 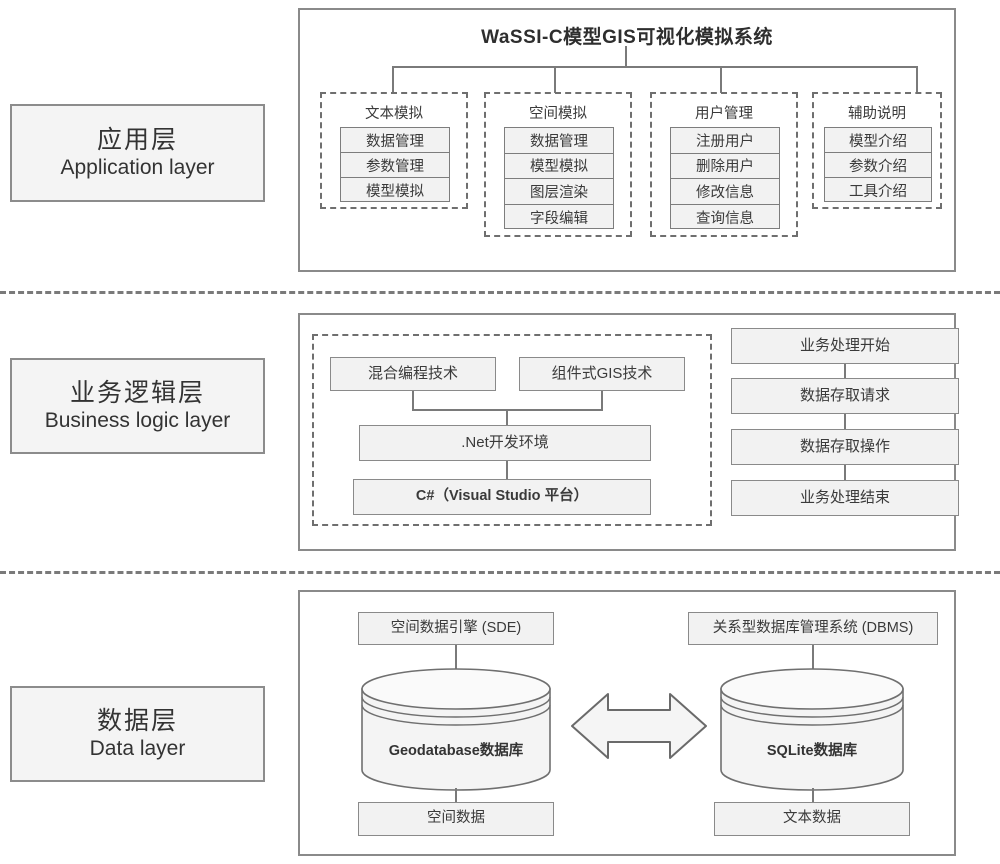 What do you see at coordinates (505, 443) in the screenshot?
I see `tech-box-dotnet-environment: .Net开发环境` at bounding box center [505, 443].